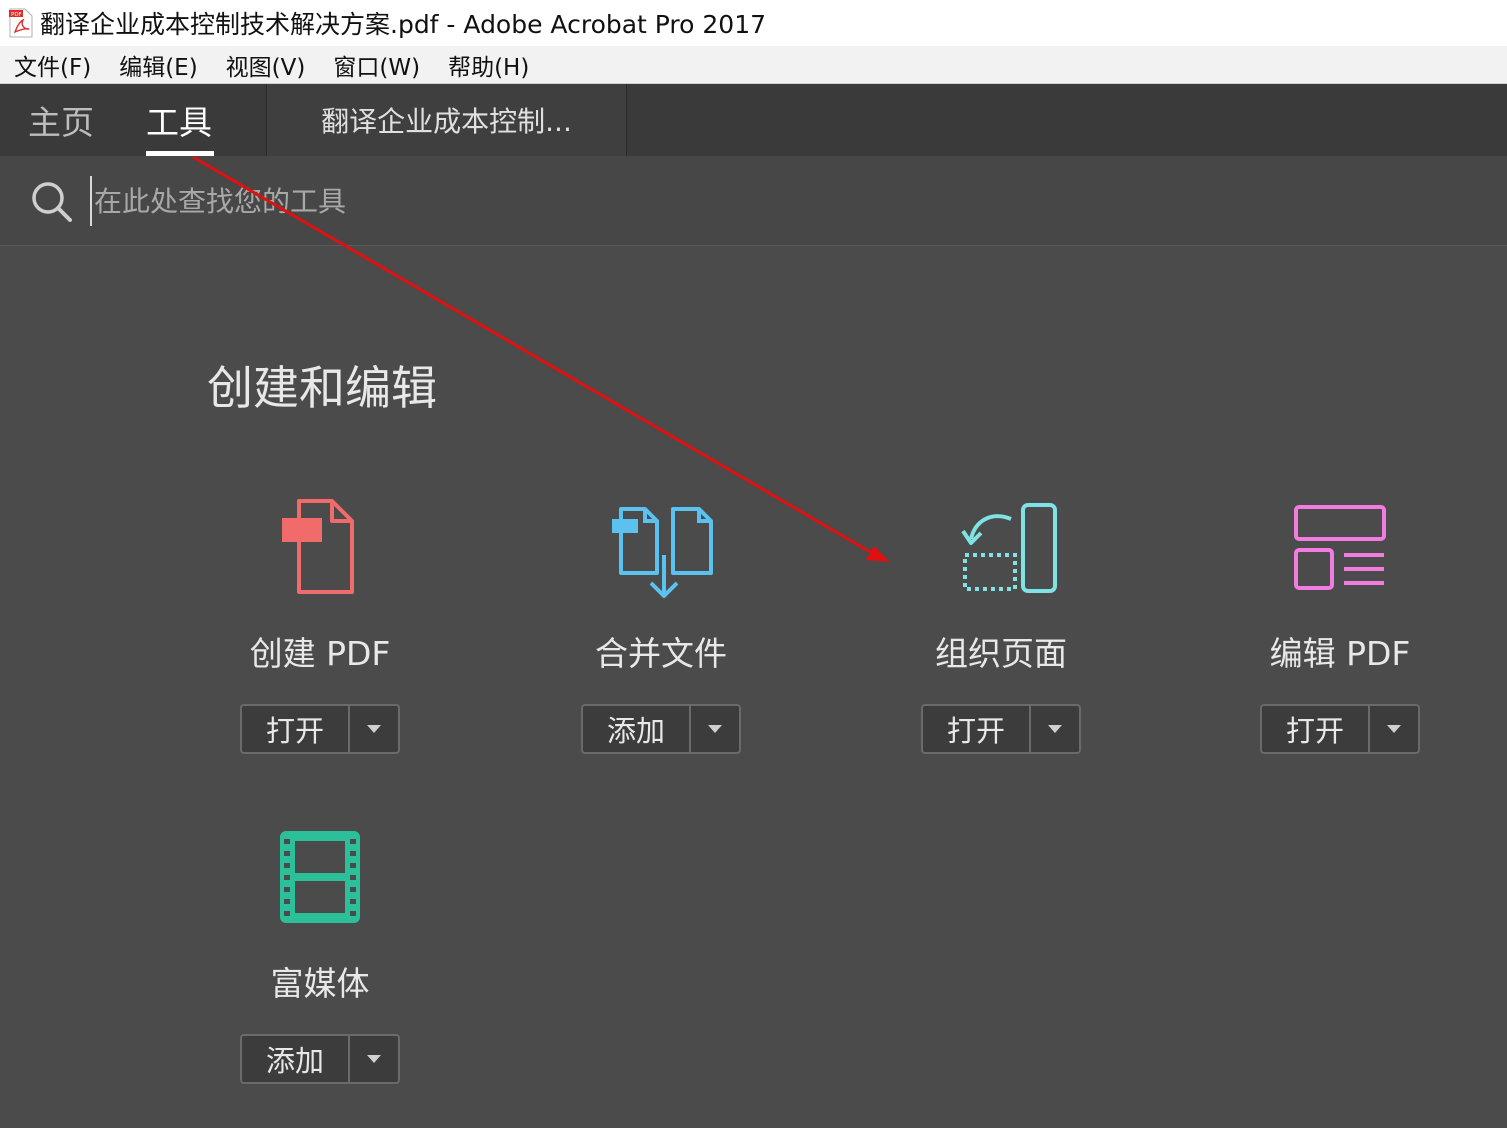  Describe the element at coordinates (661, 549) in the screenshot. I see `combine-files-icon` at that location.